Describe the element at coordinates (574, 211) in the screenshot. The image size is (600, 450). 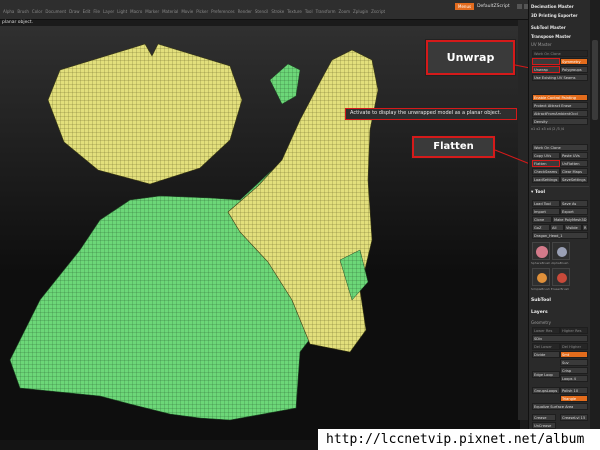
I see `export-button: Export` at that location.